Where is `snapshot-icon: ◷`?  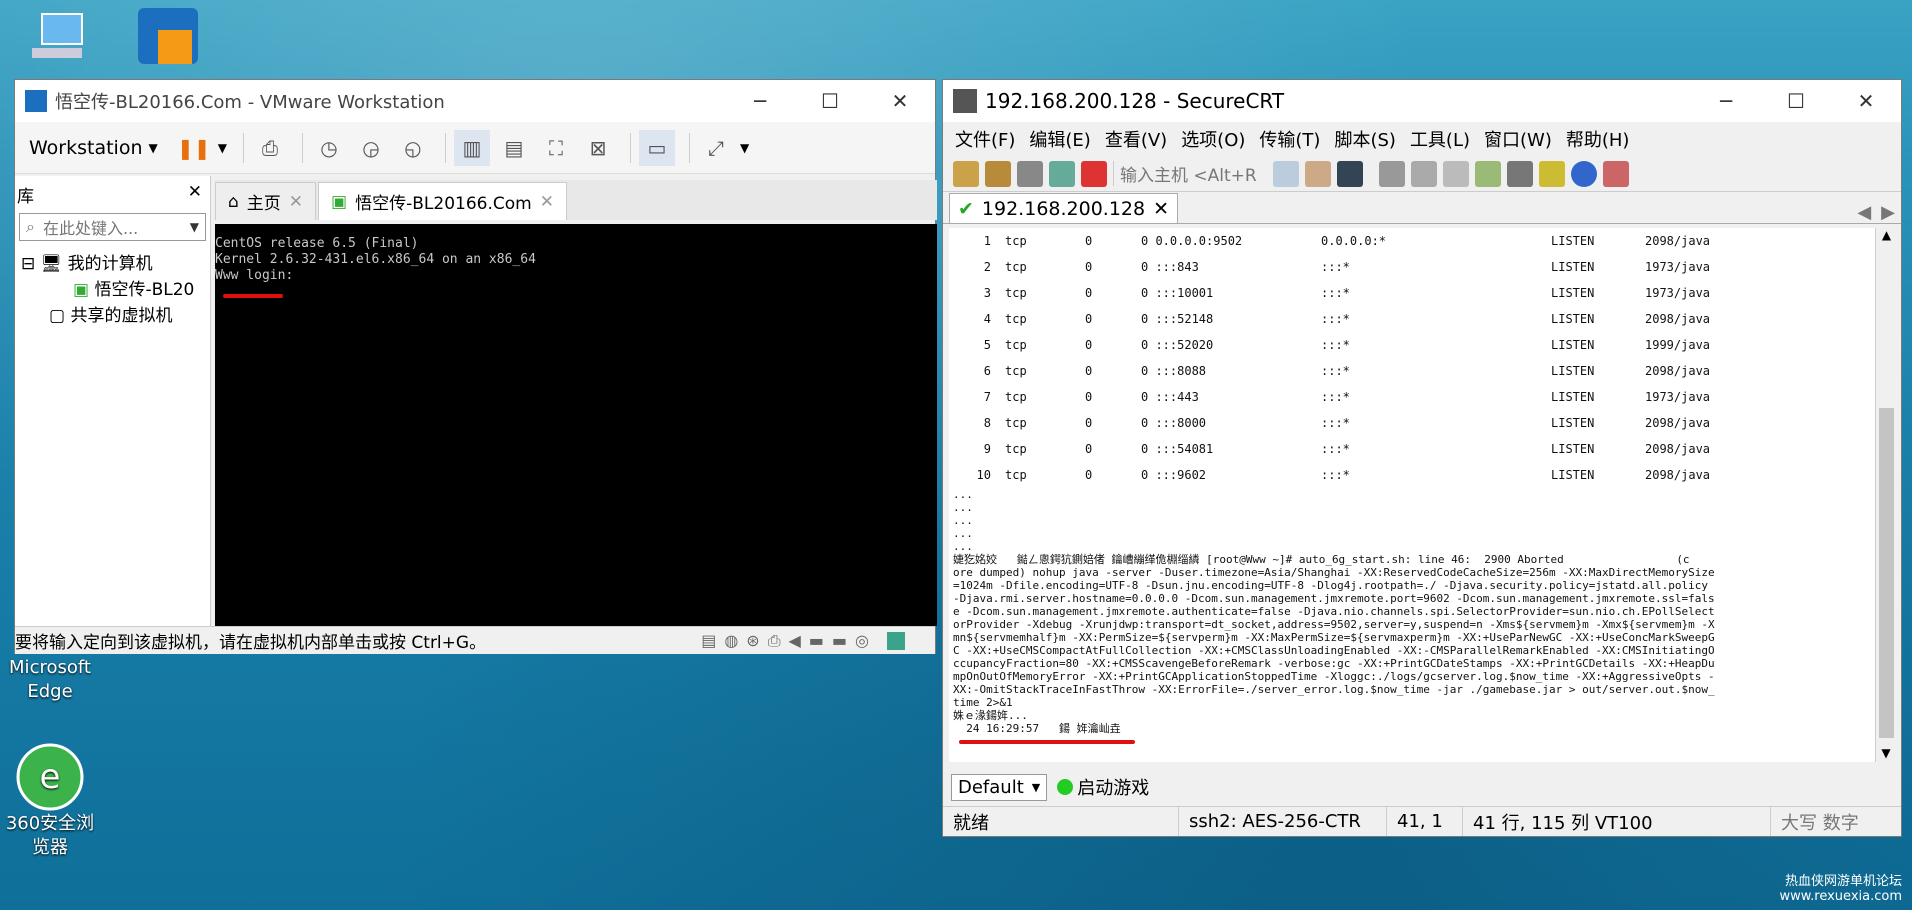
snapshot-icon: ◷ is located at coordinates (329, 148).